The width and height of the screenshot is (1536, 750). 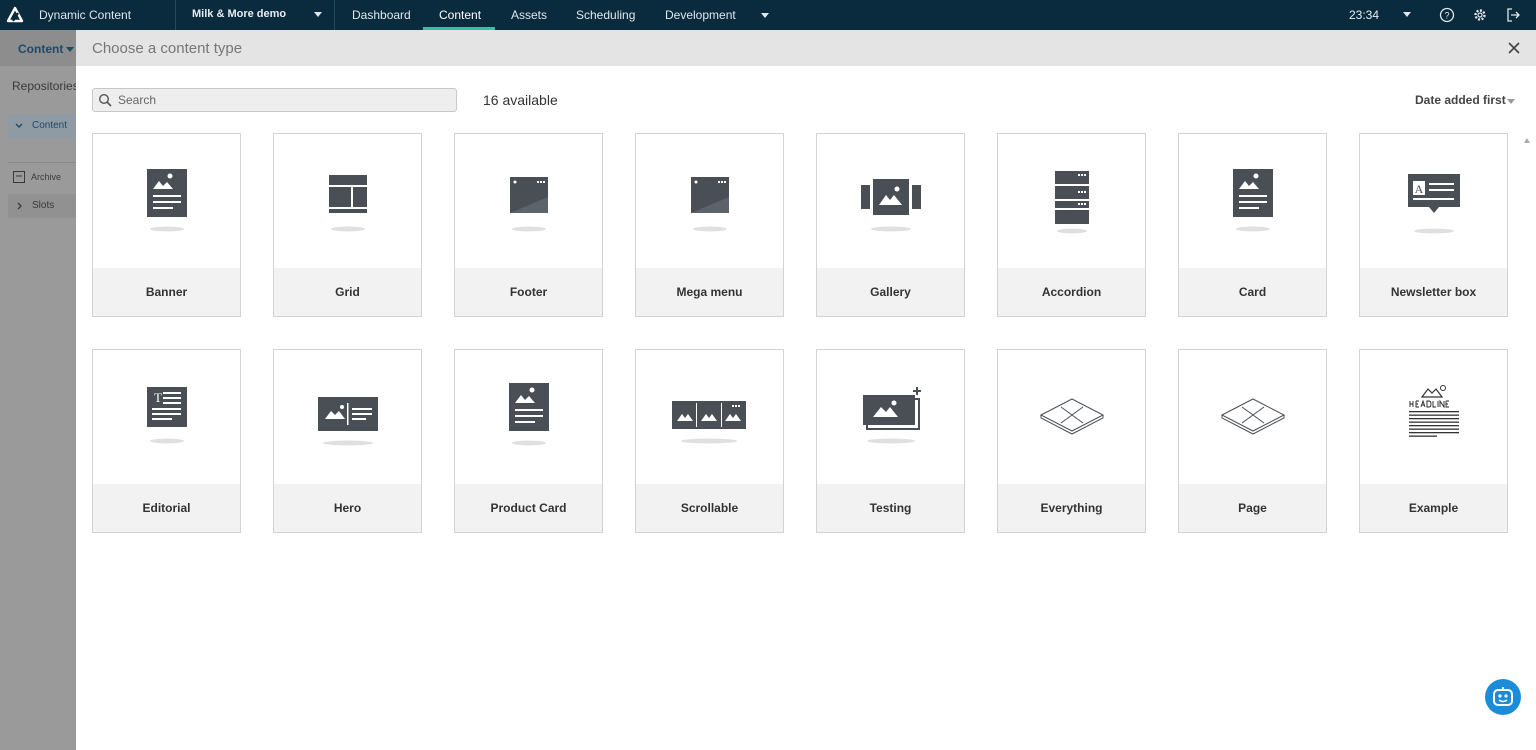 What do you see at coordinates (528, 414) in the screenshot?
I see `product-card-icon` at bounding box center [528, 414].